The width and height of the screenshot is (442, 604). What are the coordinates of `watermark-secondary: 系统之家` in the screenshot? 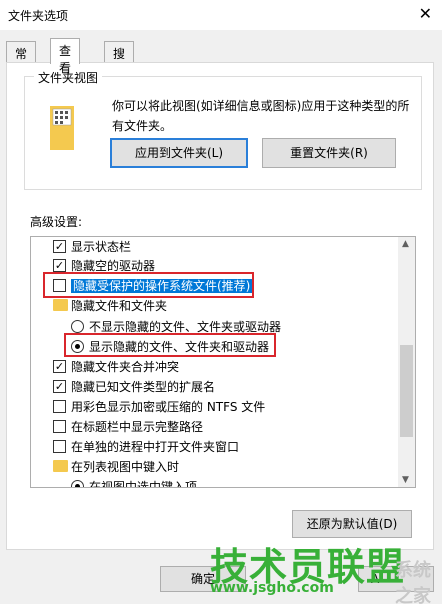 It's located at (413, 582).